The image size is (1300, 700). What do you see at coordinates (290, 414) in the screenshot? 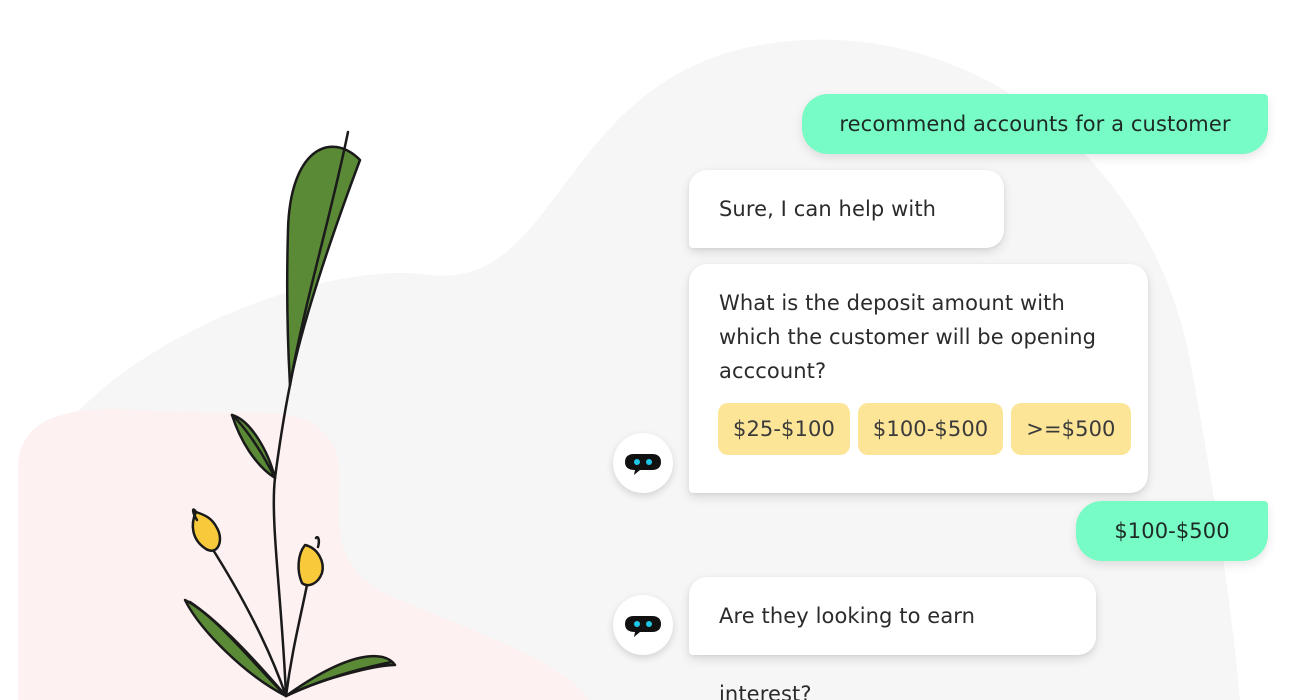
I see `plant-illustration` at bounding box center [290, 414].